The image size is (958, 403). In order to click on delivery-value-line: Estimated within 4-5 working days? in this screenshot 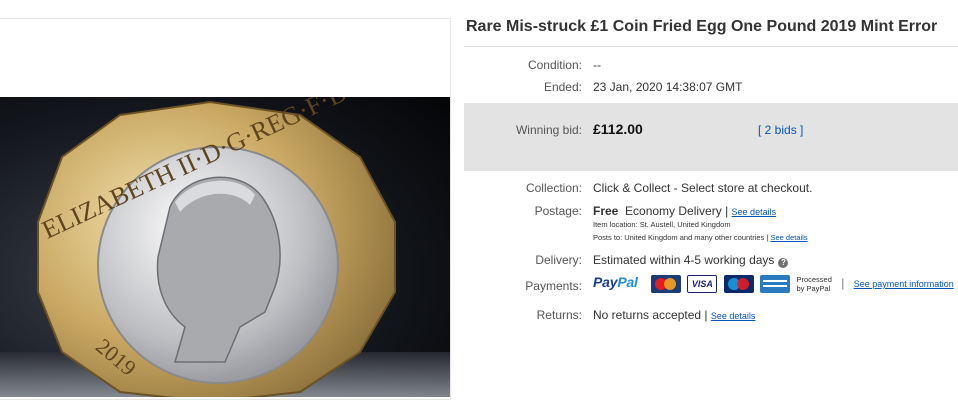, I will do `click(691, 260)`.